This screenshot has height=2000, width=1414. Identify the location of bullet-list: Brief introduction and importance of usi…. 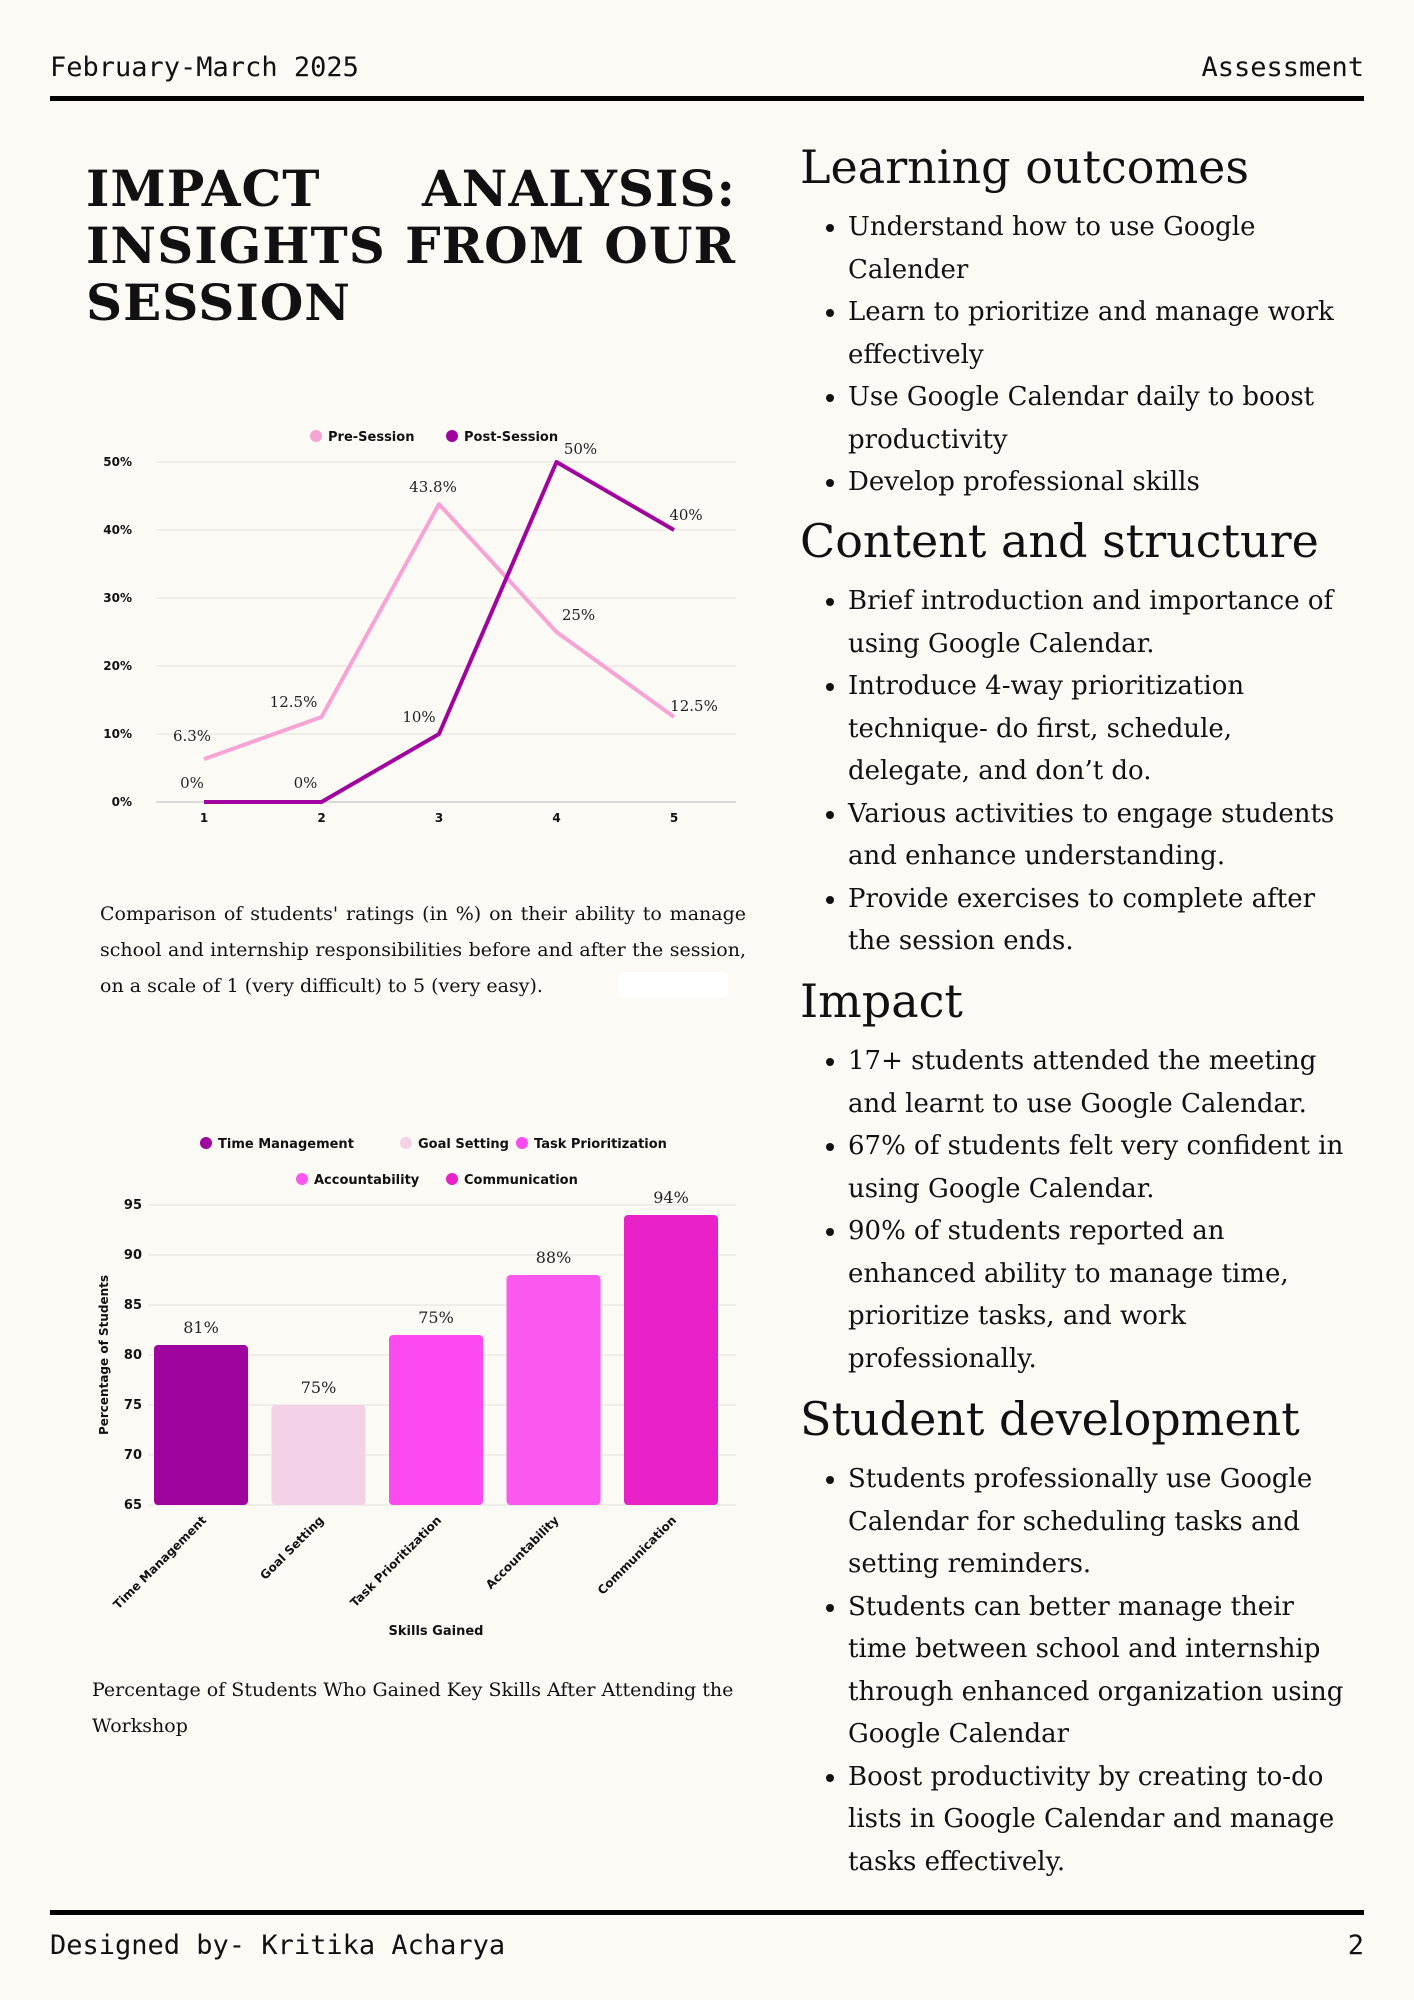
(1080, 771).